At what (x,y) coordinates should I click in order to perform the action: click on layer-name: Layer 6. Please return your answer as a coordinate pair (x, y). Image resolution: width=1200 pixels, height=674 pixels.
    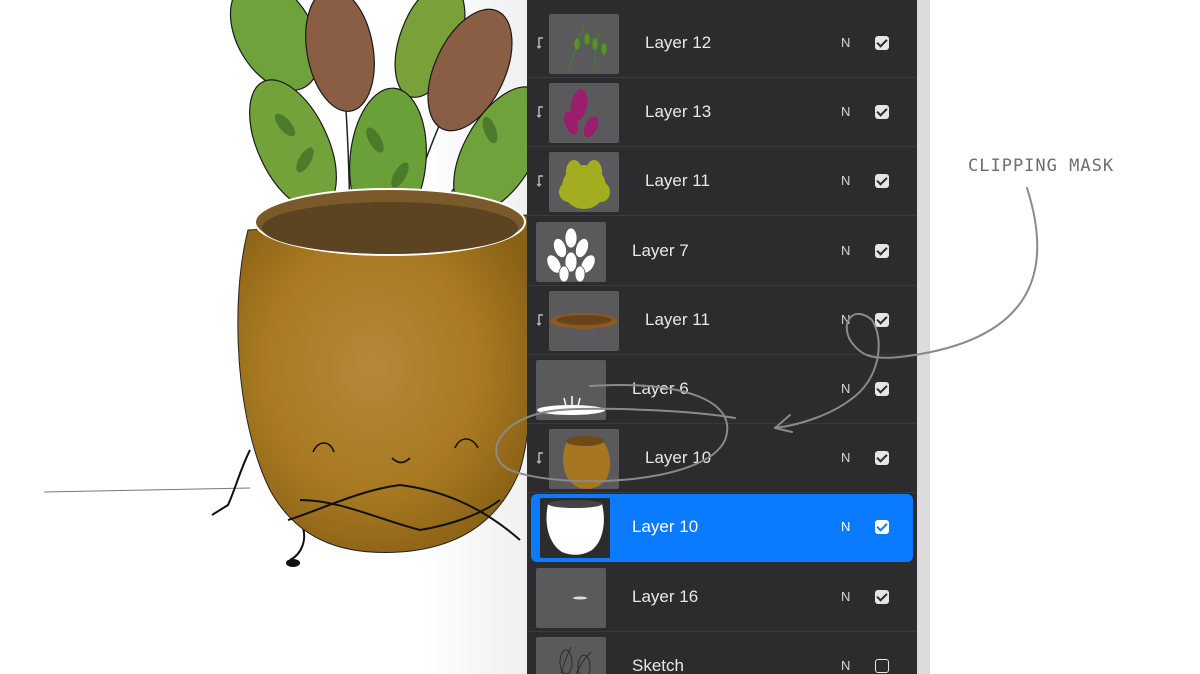
    Looking at the image, I should click on (660, 388).